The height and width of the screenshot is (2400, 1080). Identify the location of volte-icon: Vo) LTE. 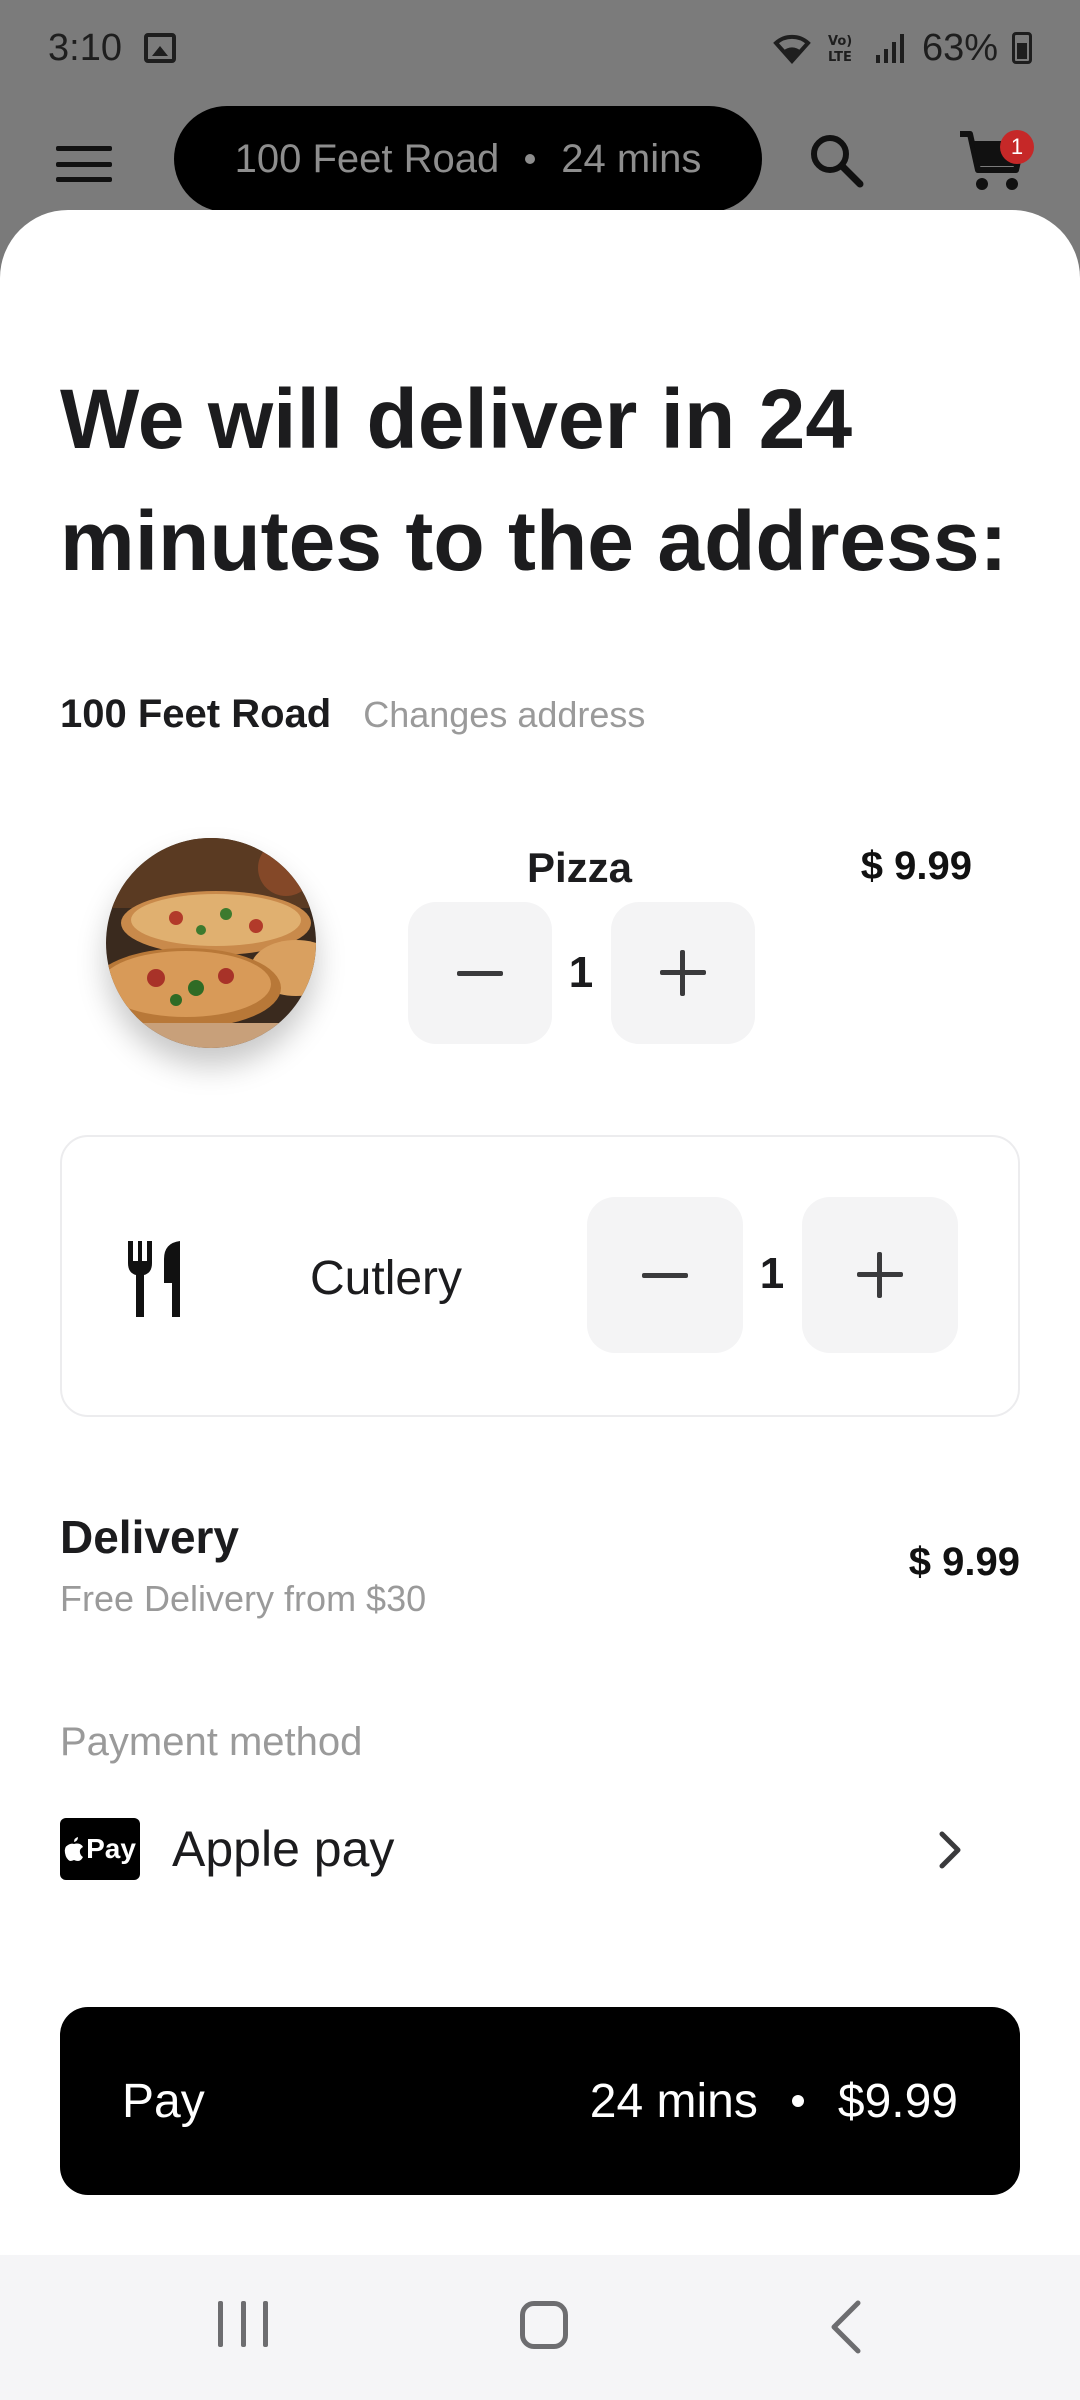
(840, 49).